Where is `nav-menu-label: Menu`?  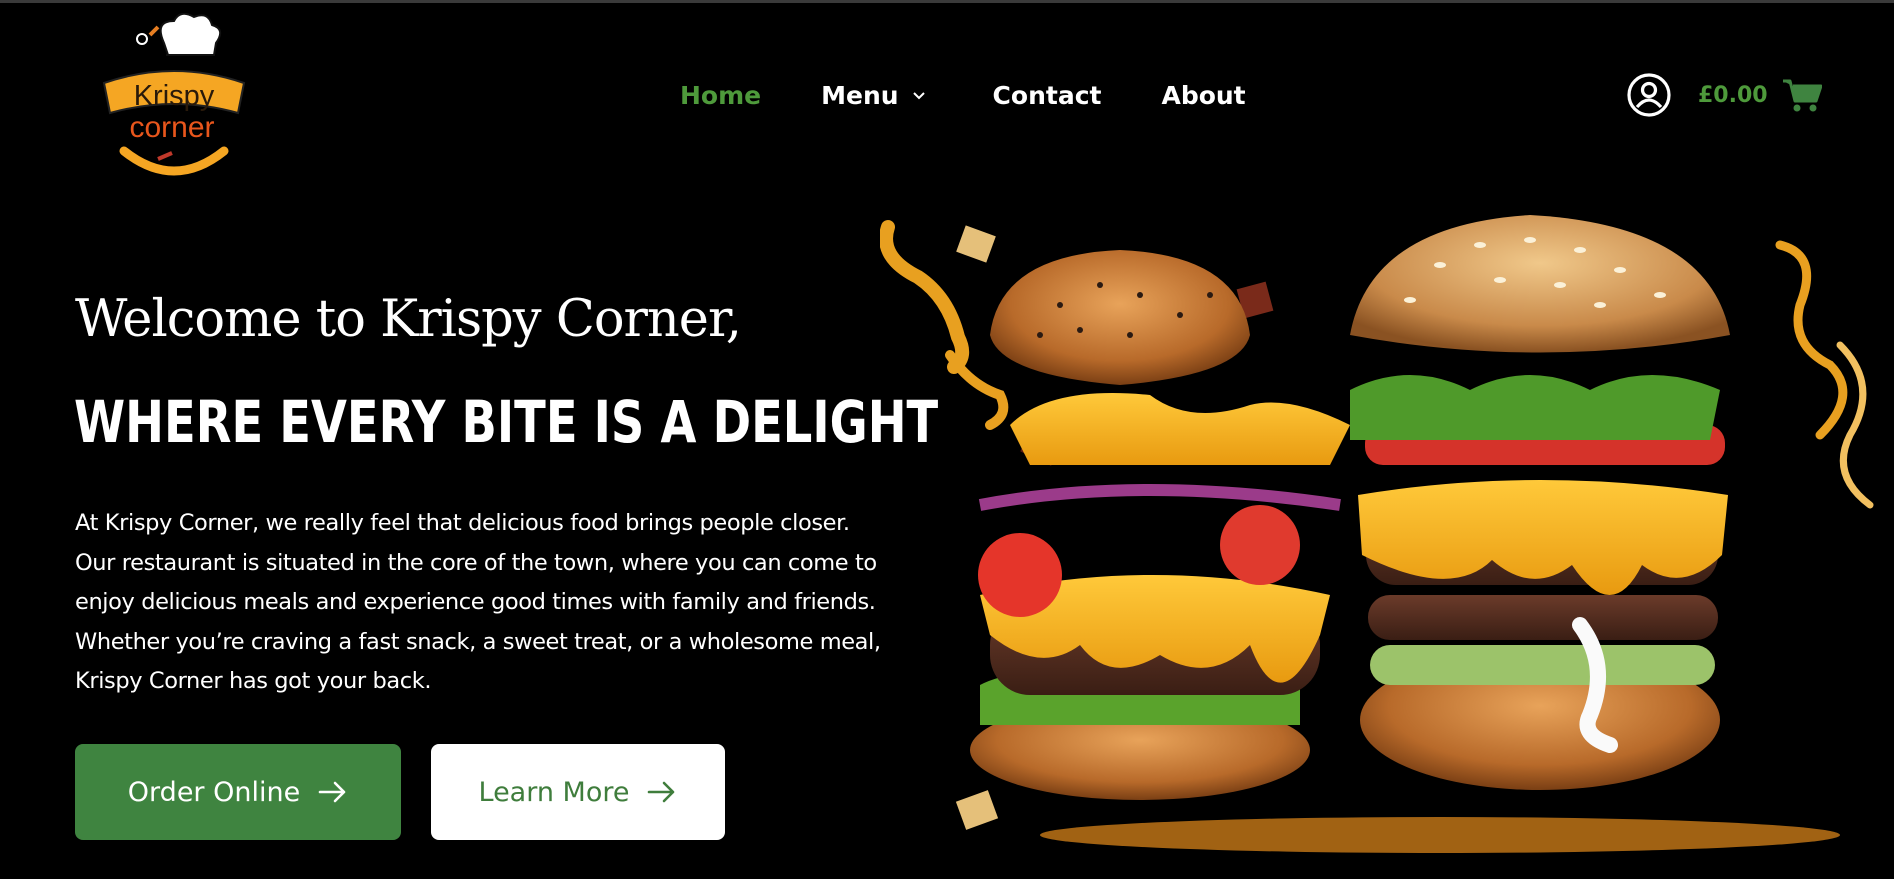 nav-menu-label: Menu is located at coordinates (860, 95).